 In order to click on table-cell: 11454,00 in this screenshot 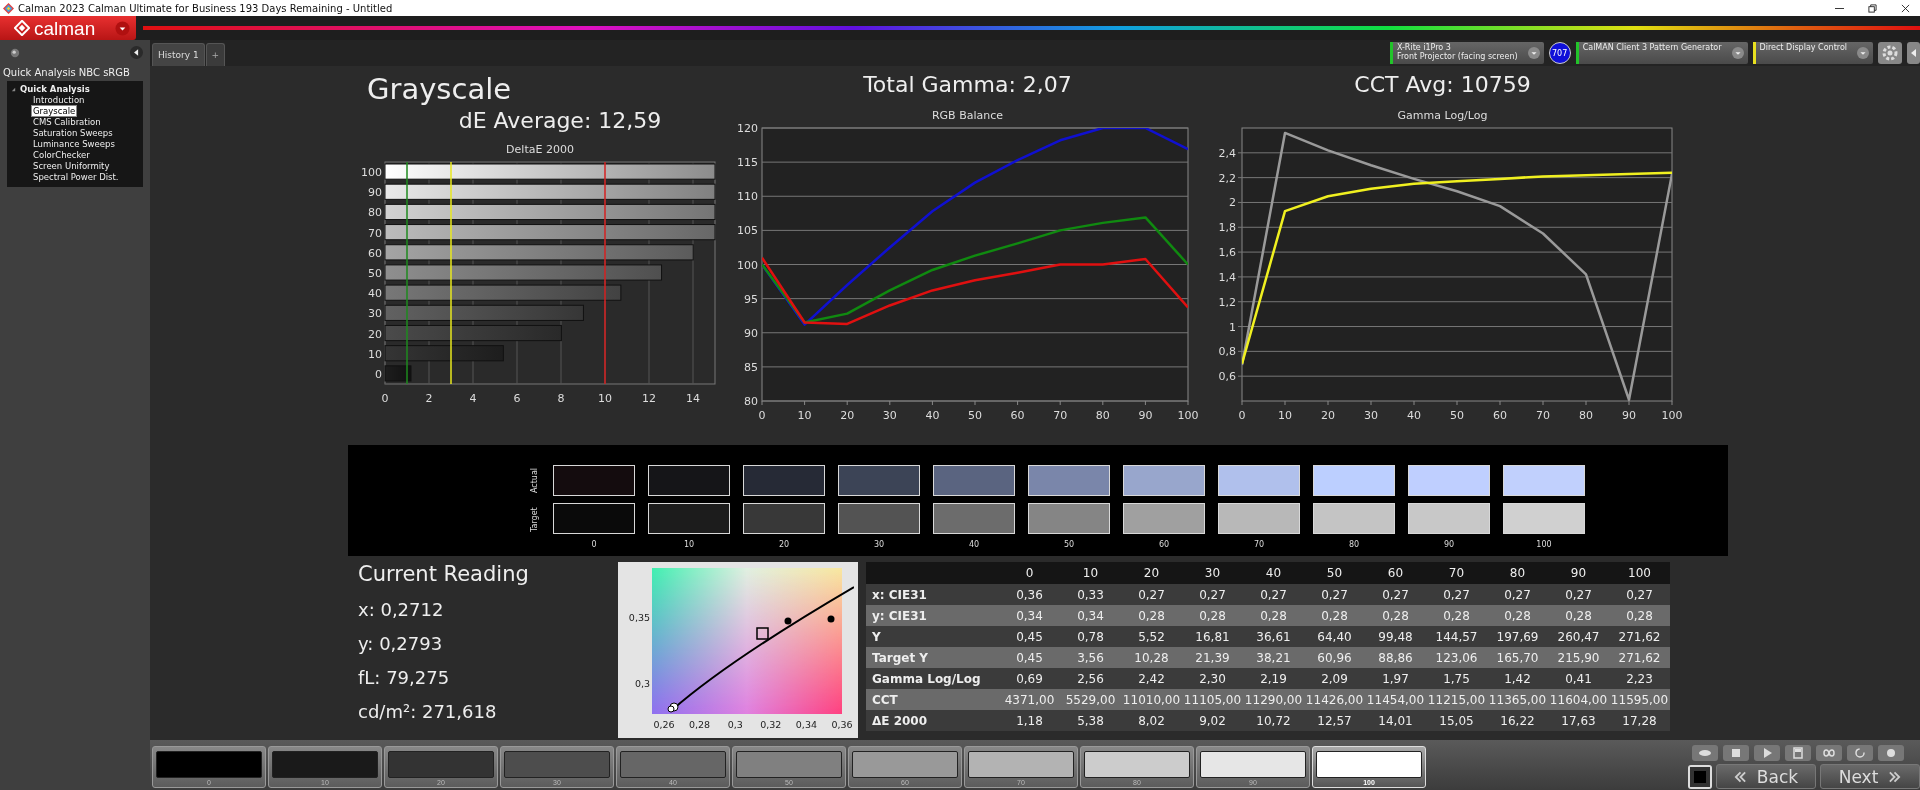, I will do `click(1395, 699)`.